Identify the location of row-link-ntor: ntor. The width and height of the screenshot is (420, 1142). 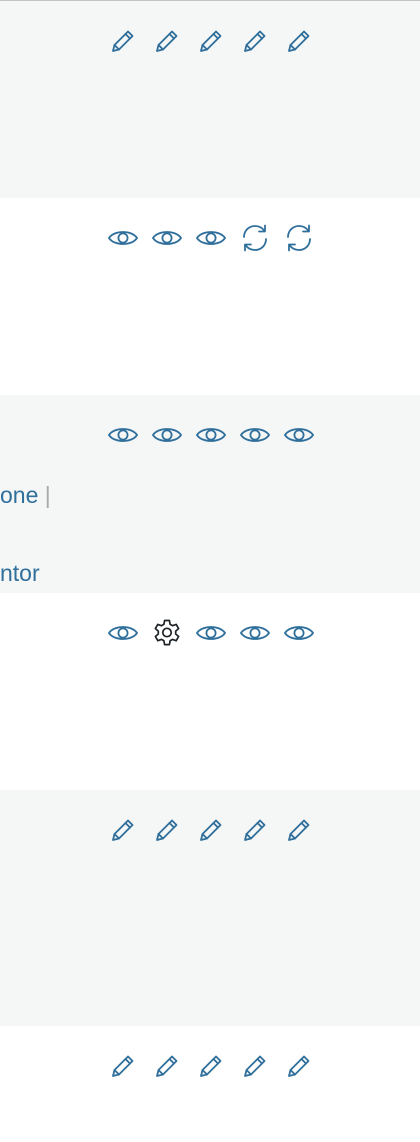
(20, 573).